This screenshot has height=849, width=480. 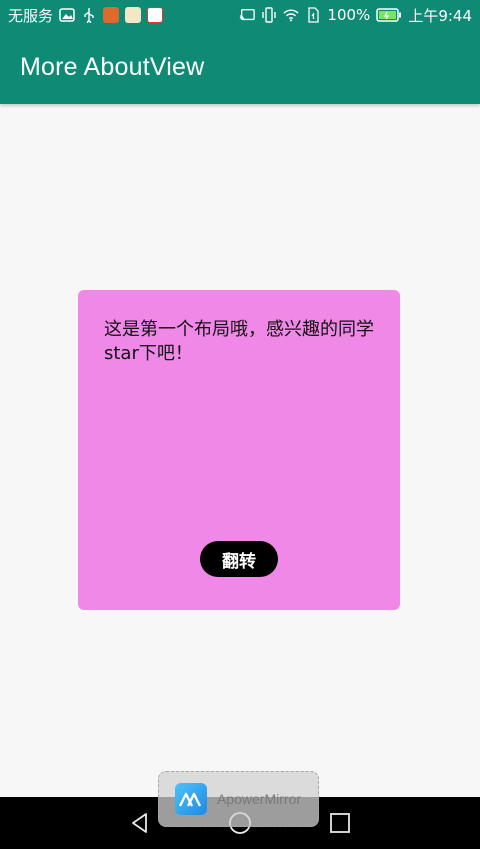 I want to click on status-bar: 无服务 100% 上午9:44, so click(x=240, y=15).